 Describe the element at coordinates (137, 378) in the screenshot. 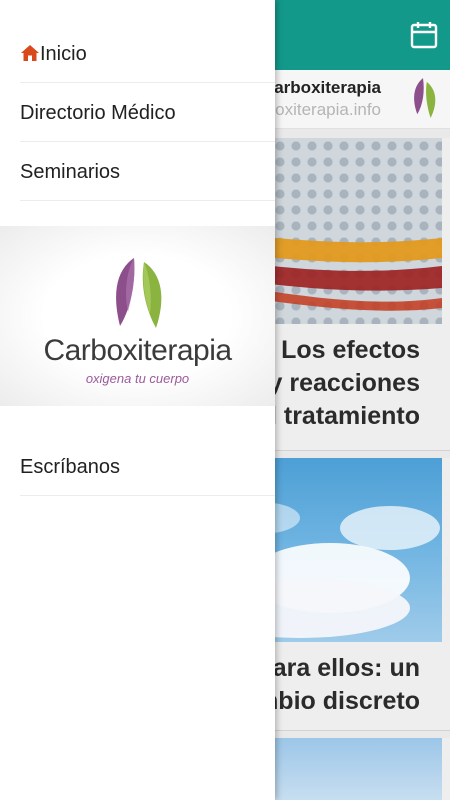

I see `brand-tagline: oxigena tu cuerpo` at that location.